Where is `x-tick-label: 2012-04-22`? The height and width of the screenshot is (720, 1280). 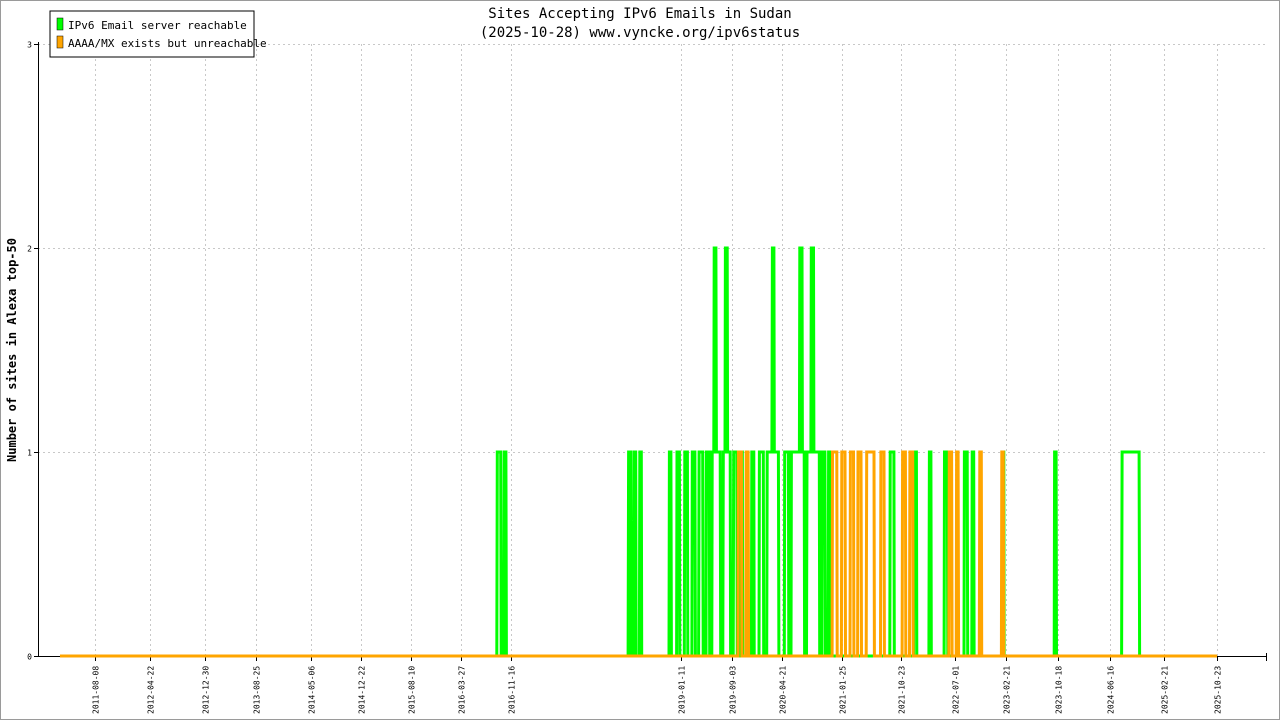
x-tick-label: 2012-04-22 is located at coordinates (151, 690).